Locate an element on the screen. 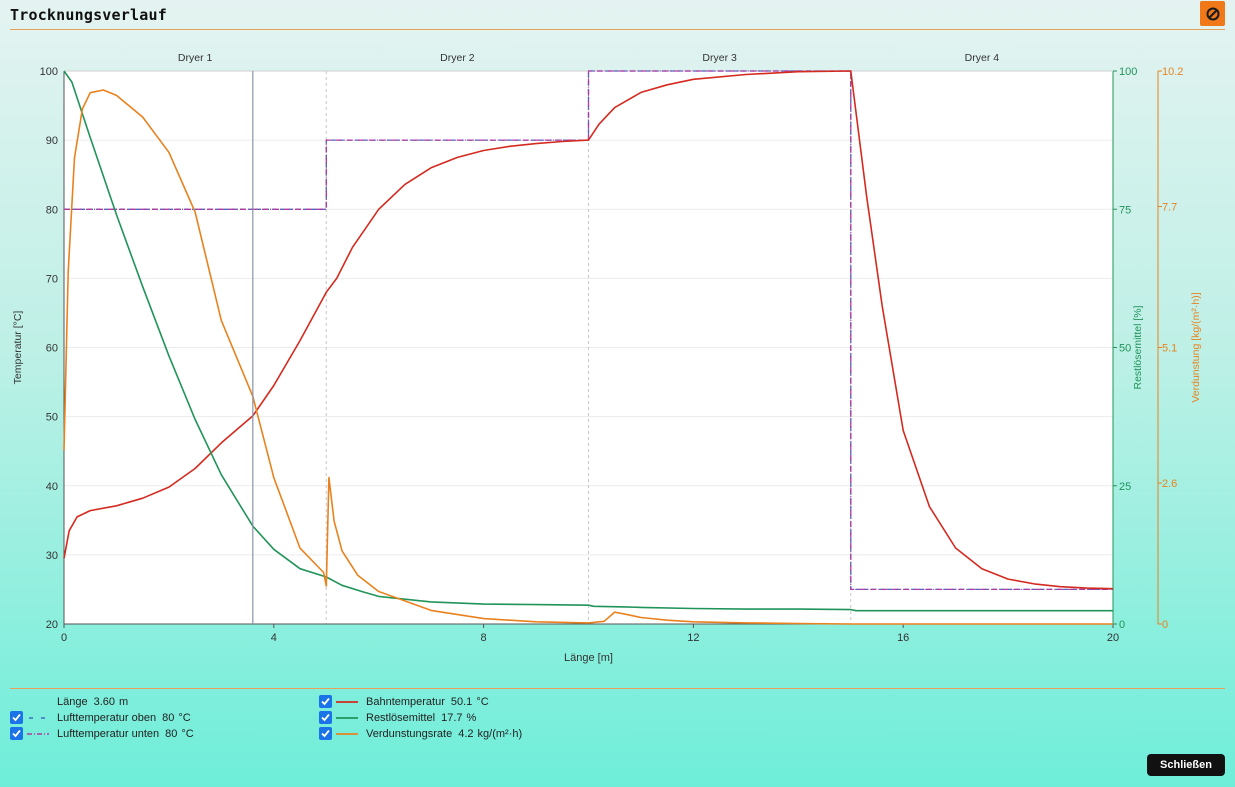 Image resolution: width=1235 pixels, height=787 pixels. legend-value-luft-oben: 80 is located at coordinates (168, 717).